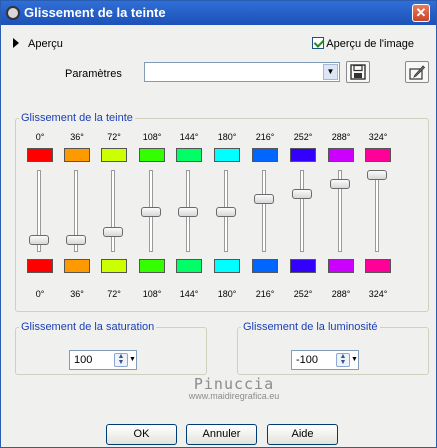 The height and width of the screenshot is (448, 437). Describe the element at coordinates (93, 74) in the screenshot. I see `params-label: Paramètres` at that location.